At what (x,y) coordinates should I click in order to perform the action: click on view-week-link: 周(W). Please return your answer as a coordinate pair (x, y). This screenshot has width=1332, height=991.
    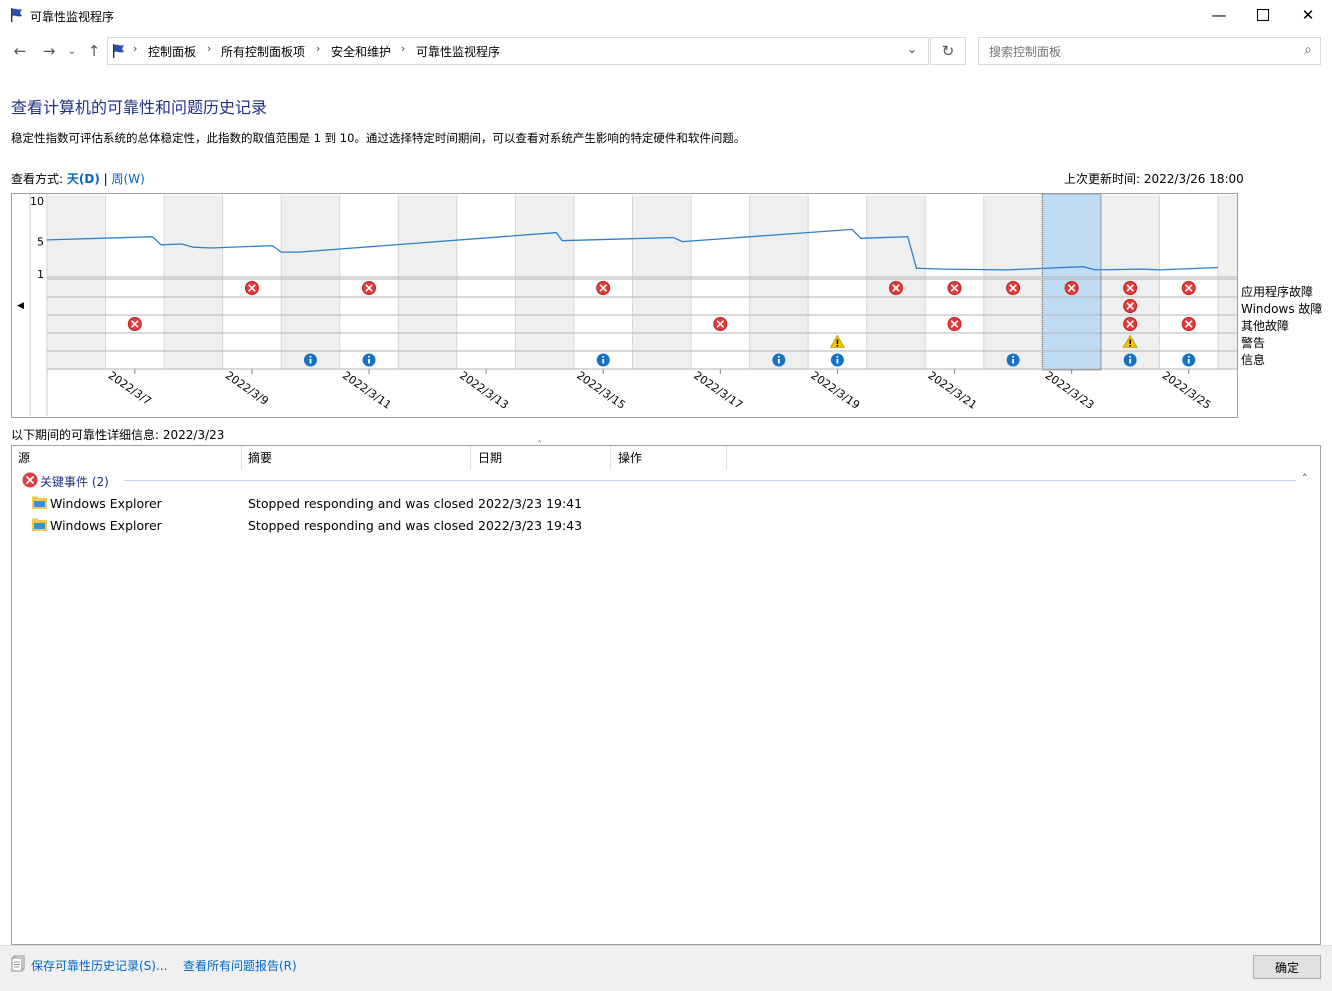
    Looking at the image, I should click on (128, 179).